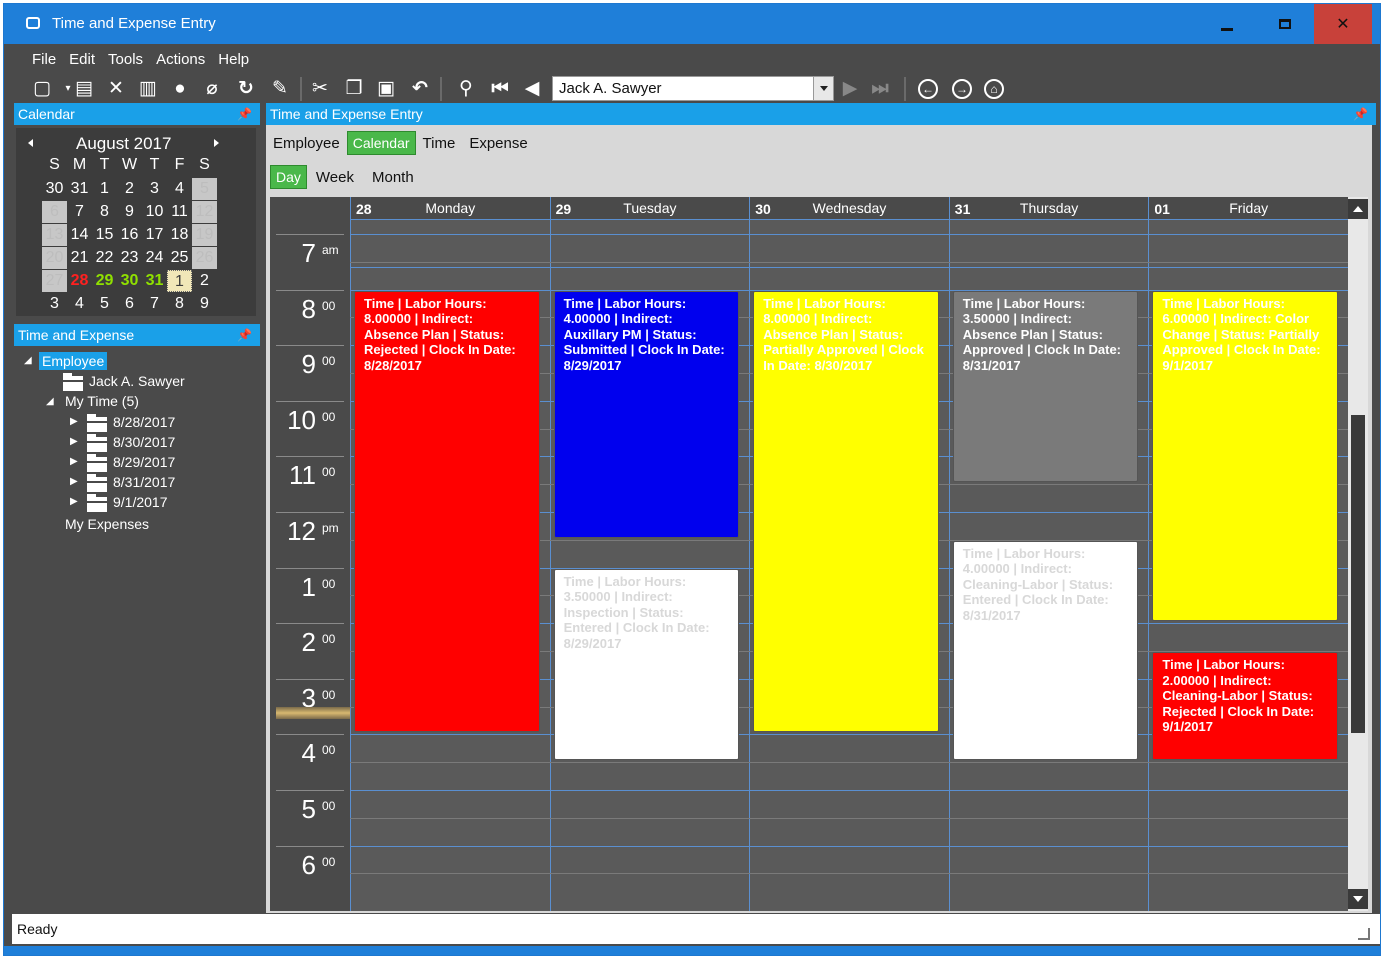 The width and height of the screenshot is (1384, 960). What do you see at coordinates (1248, 208) in the screenshot?
I see `day-header: 01 Friday` at bounding box center [1248, 208].